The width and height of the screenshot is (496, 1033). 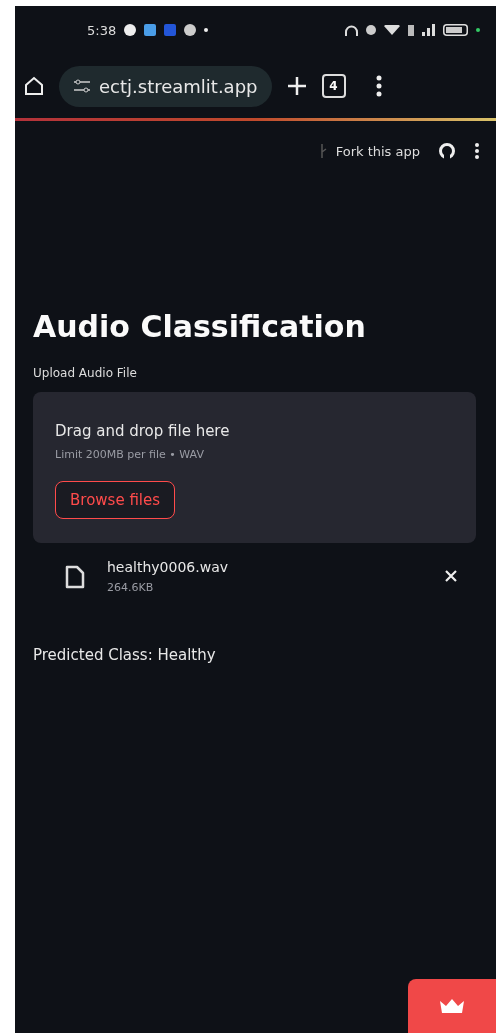 I want to click on file-icon, so click(x=75, y=576).